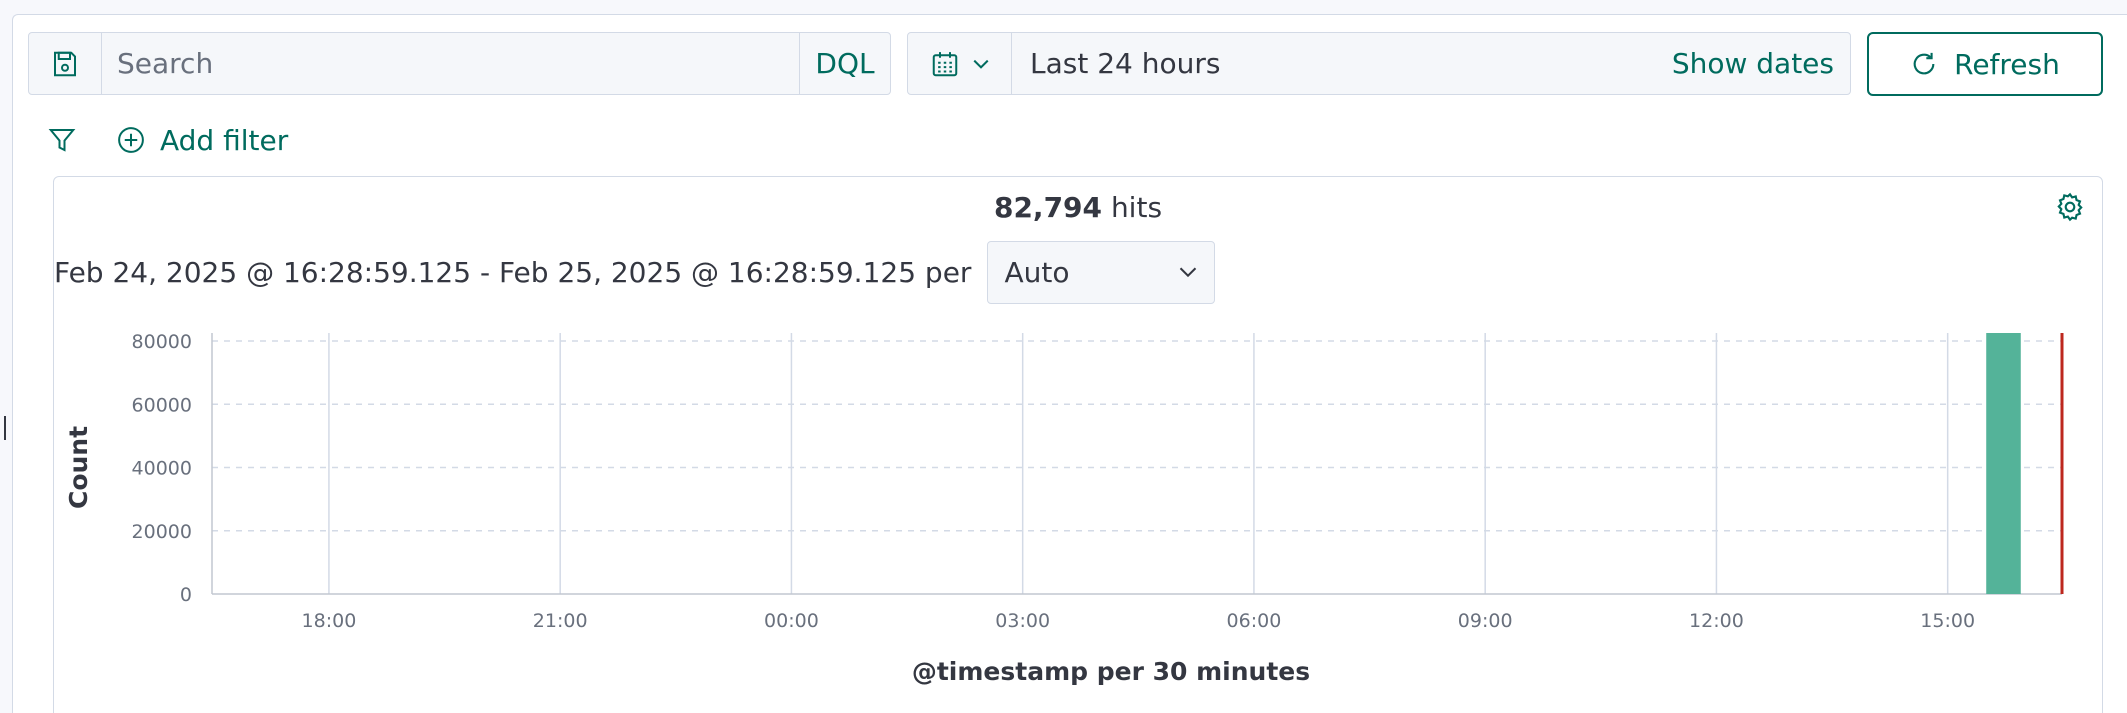  What do you see at coordinates (329, 621) in the screenshot?
I see `x-tick-label: 18:00` at bounding box center [329, 621].